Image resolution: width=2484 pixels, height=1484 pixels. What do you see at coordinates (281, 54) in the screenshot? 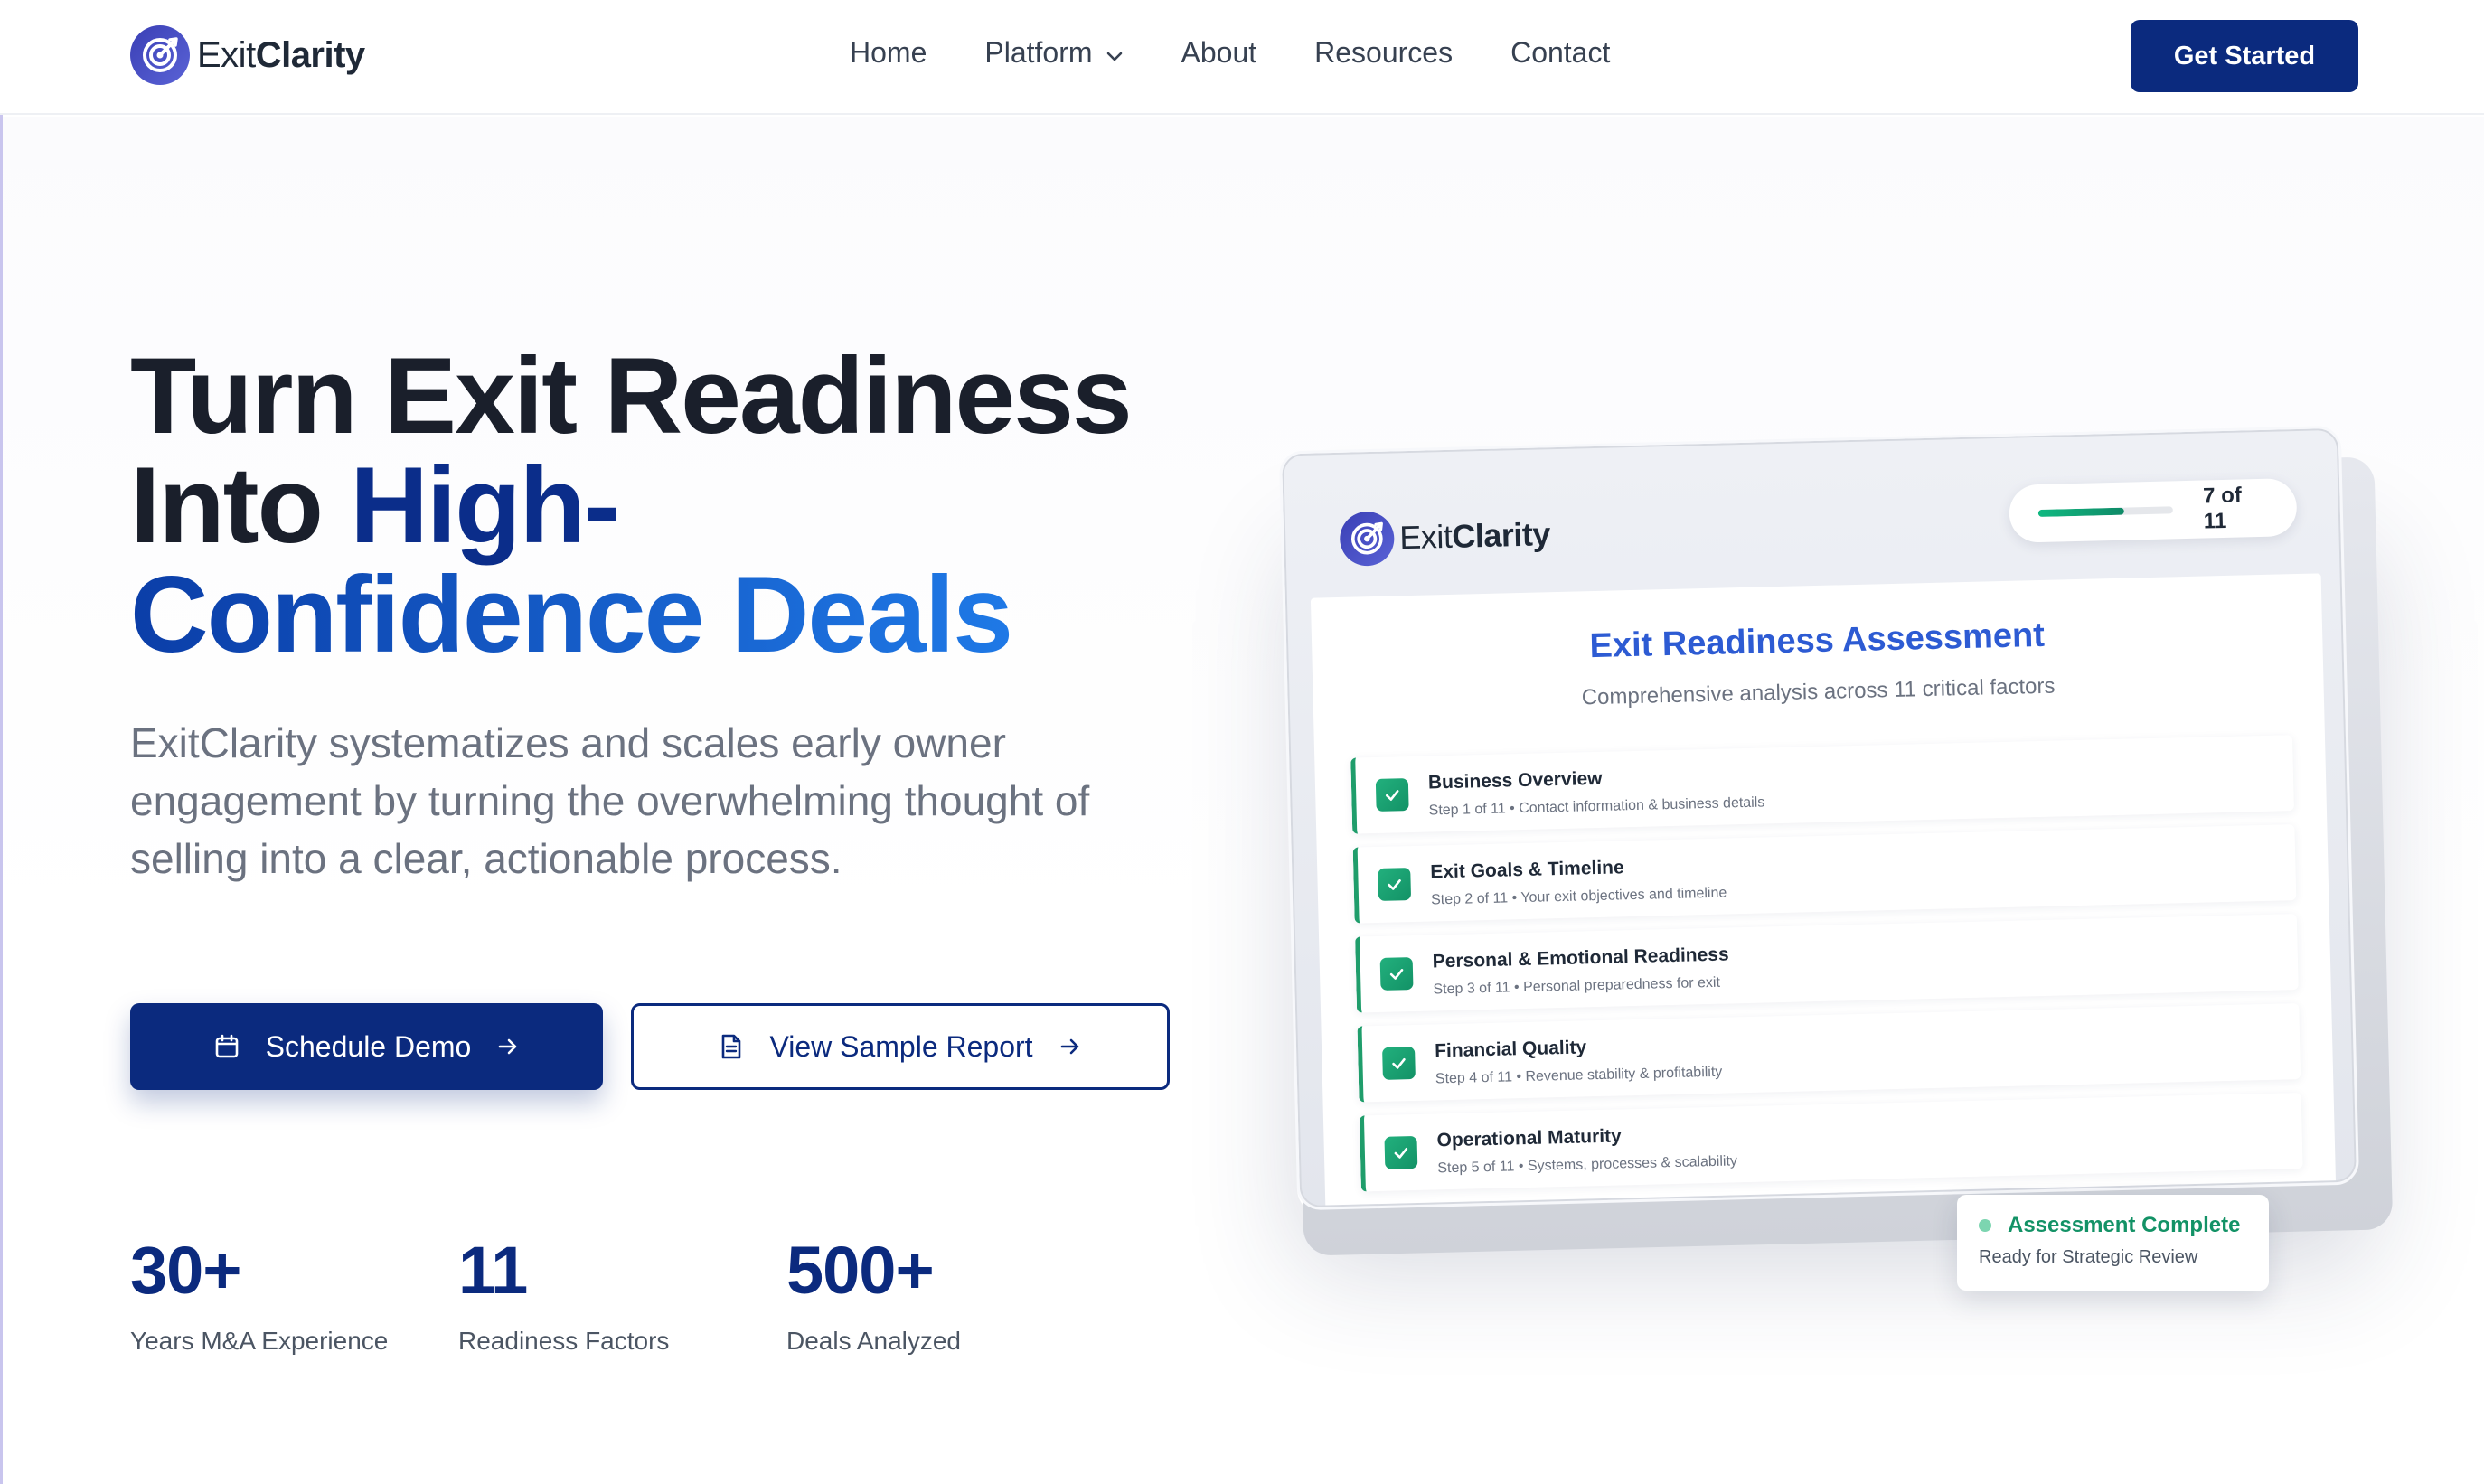
I see `brand-wordmark: ExitClarity` at bounding box center [281, 54].